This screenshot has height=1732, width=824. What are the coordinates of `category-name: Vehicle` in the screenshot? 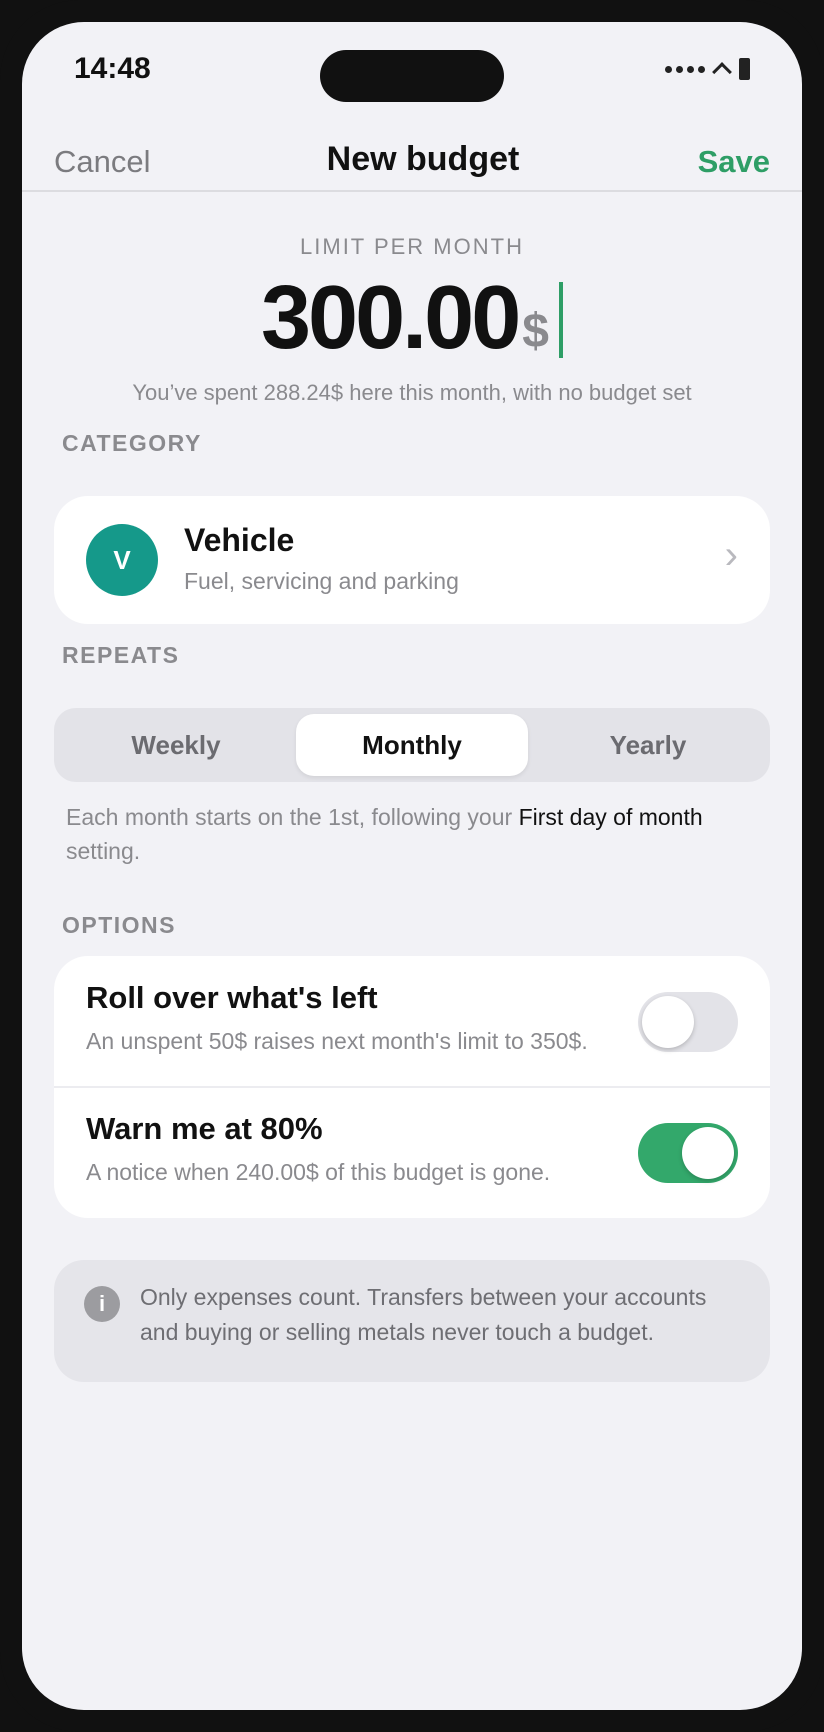 It's located at (239, 540).